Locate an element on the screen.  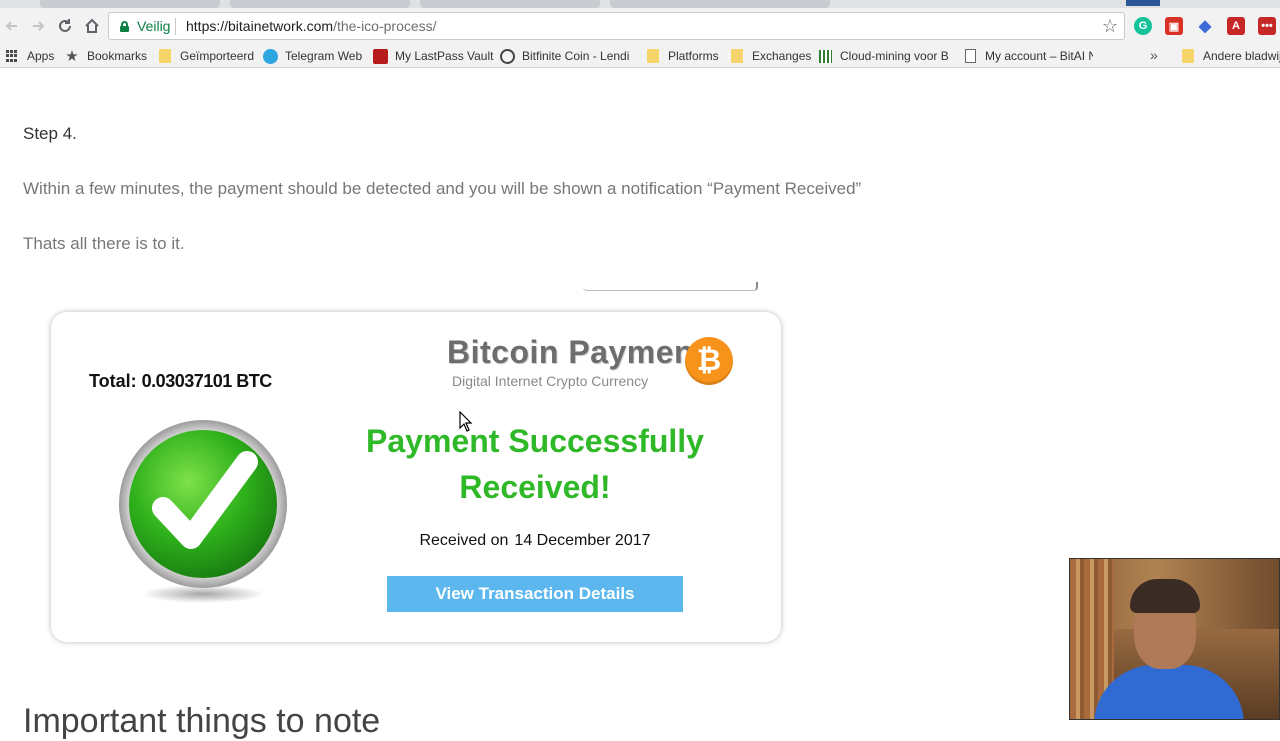
success-line-2: Received! is located at coordinates (535, 487).